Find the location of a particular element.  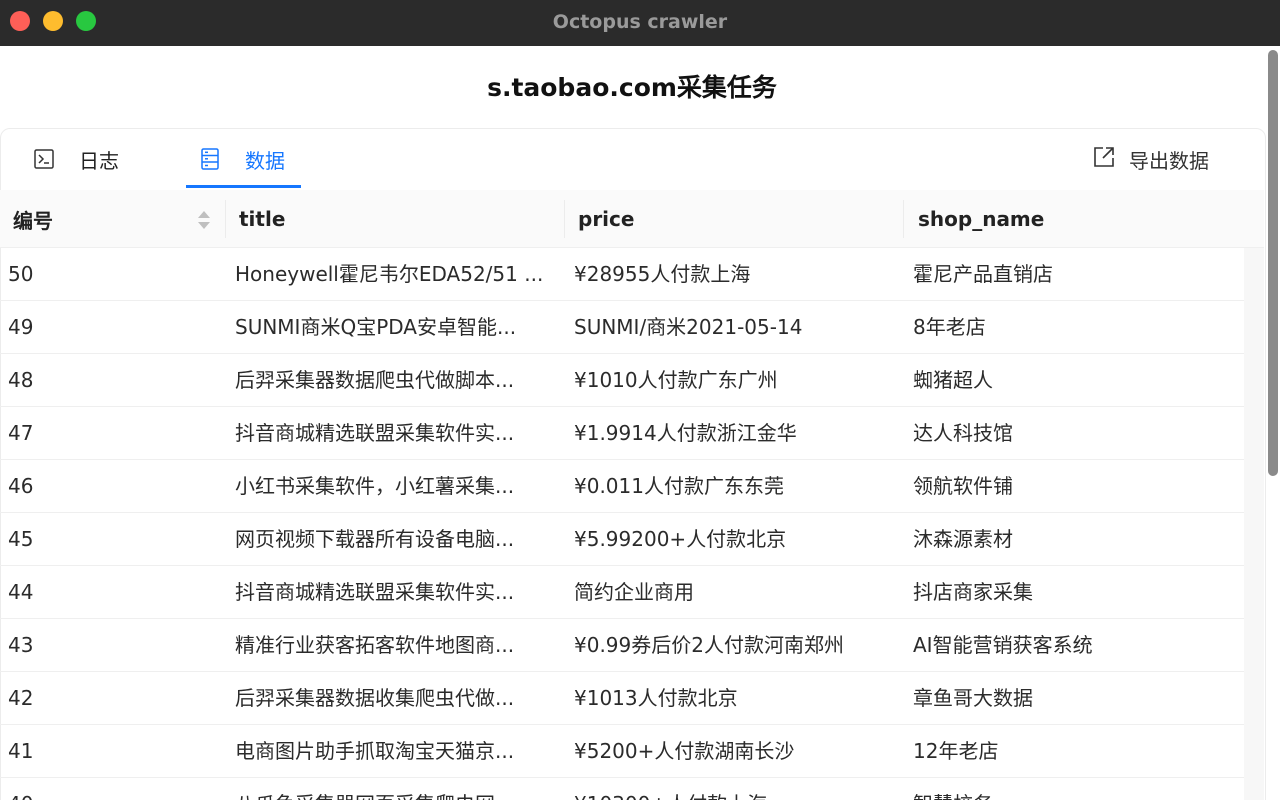

cell-shop-name: 12年老店 is located at coordinates (956, 751).